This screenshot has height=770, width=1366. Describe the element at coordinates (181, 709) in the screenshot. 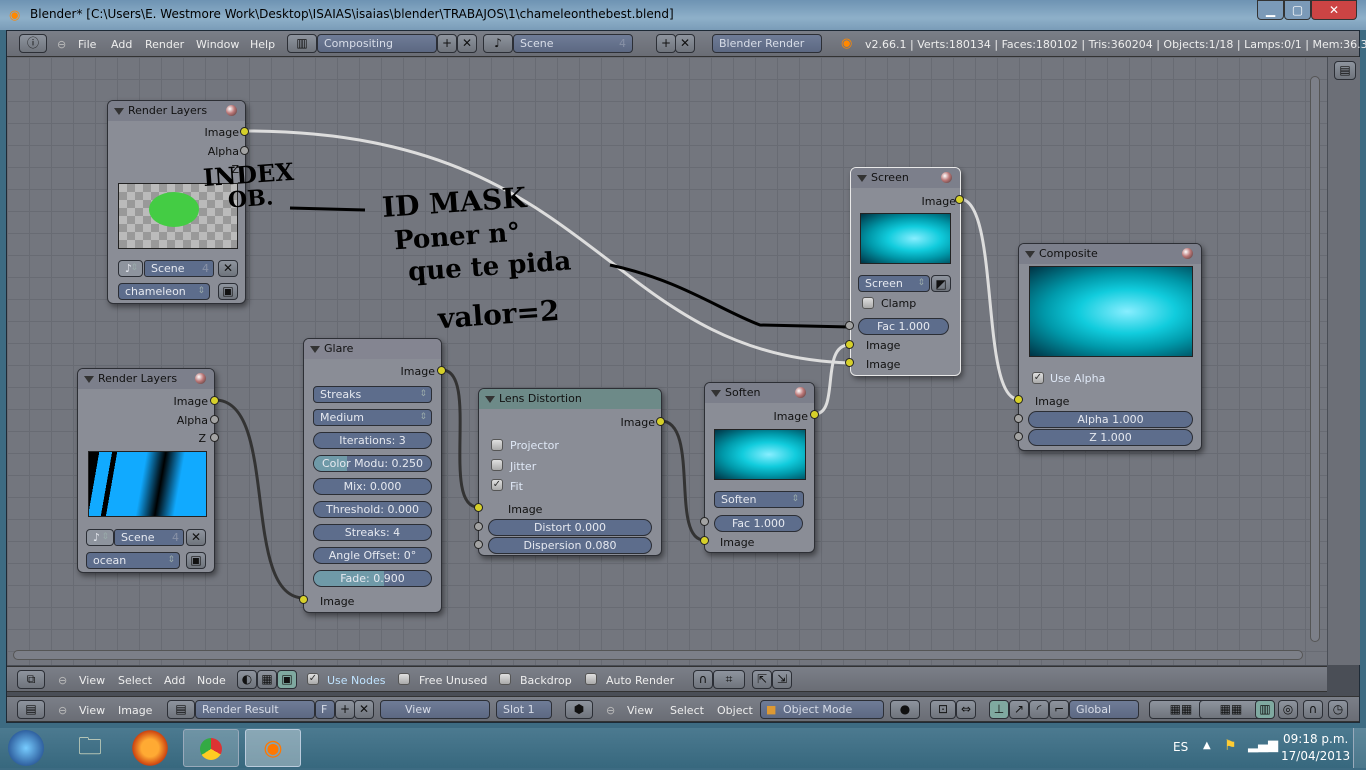

I see `image-browse-icon: ▤` at that location.